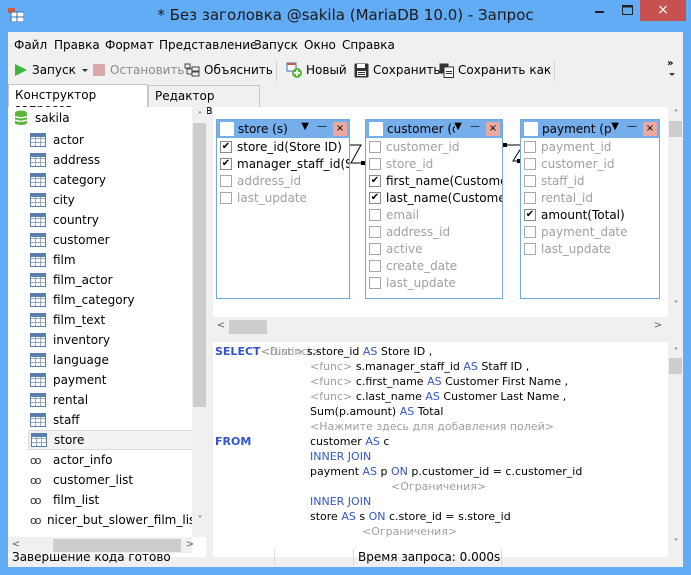 This screenshot has width=691, height=575. I want to click on inner-join-keyword: INNER JOIN, so click(340, 456).